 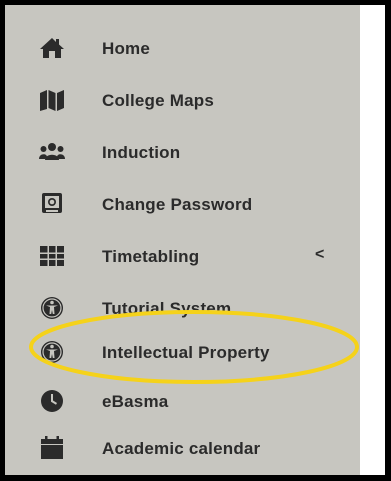 I want to click on sidebar-item-change-password: Change Password, so click(x=182, y=204).